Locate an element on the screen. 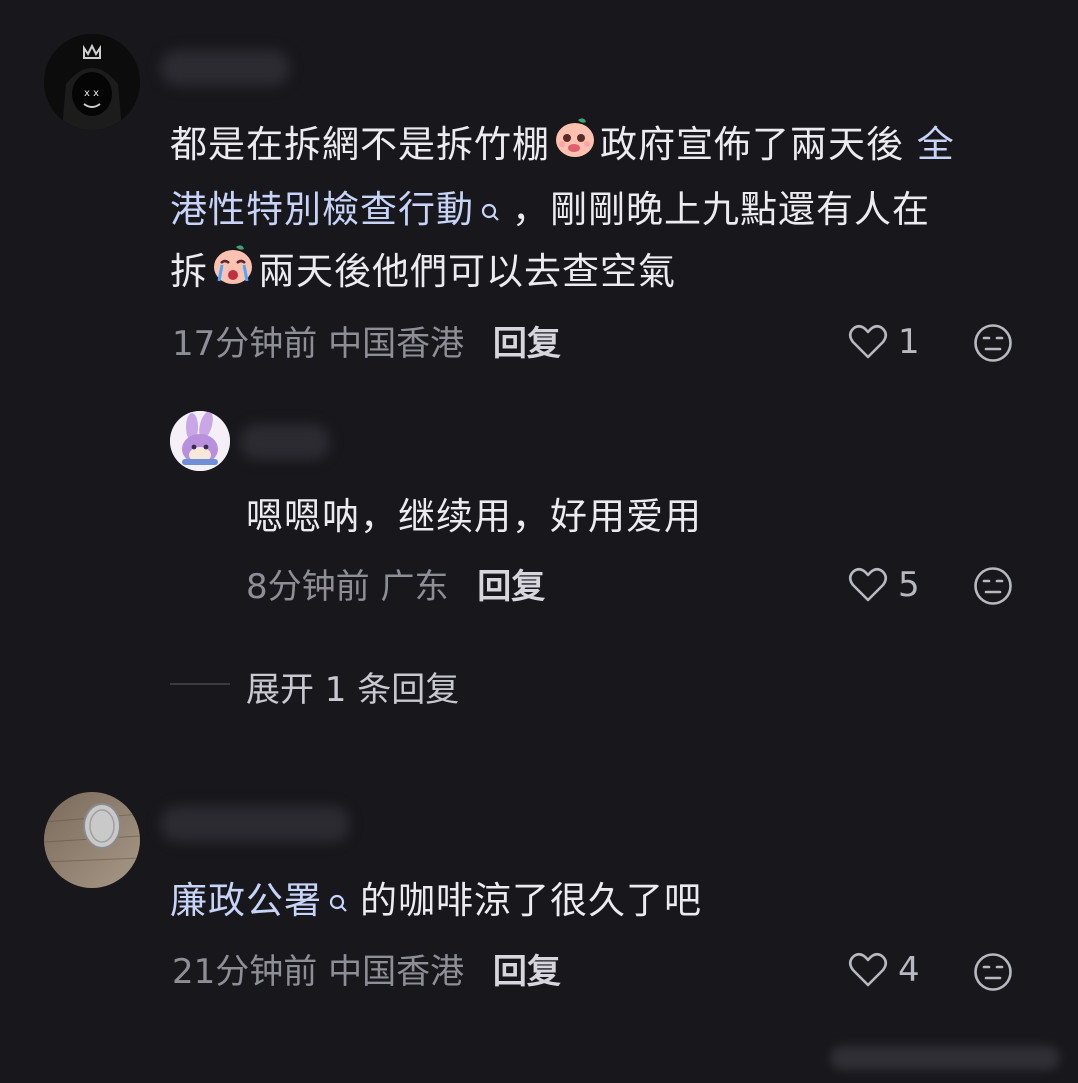 The image size is (1078, 1083). avatar-user-1: x x is located at coordinates (92, 82).